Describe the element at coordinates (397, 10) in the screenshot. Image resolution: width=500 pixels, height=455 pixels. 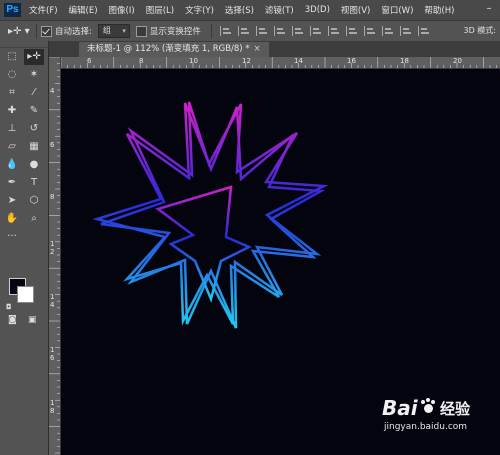
I see `menu-window: 窗口(W)` at that location.